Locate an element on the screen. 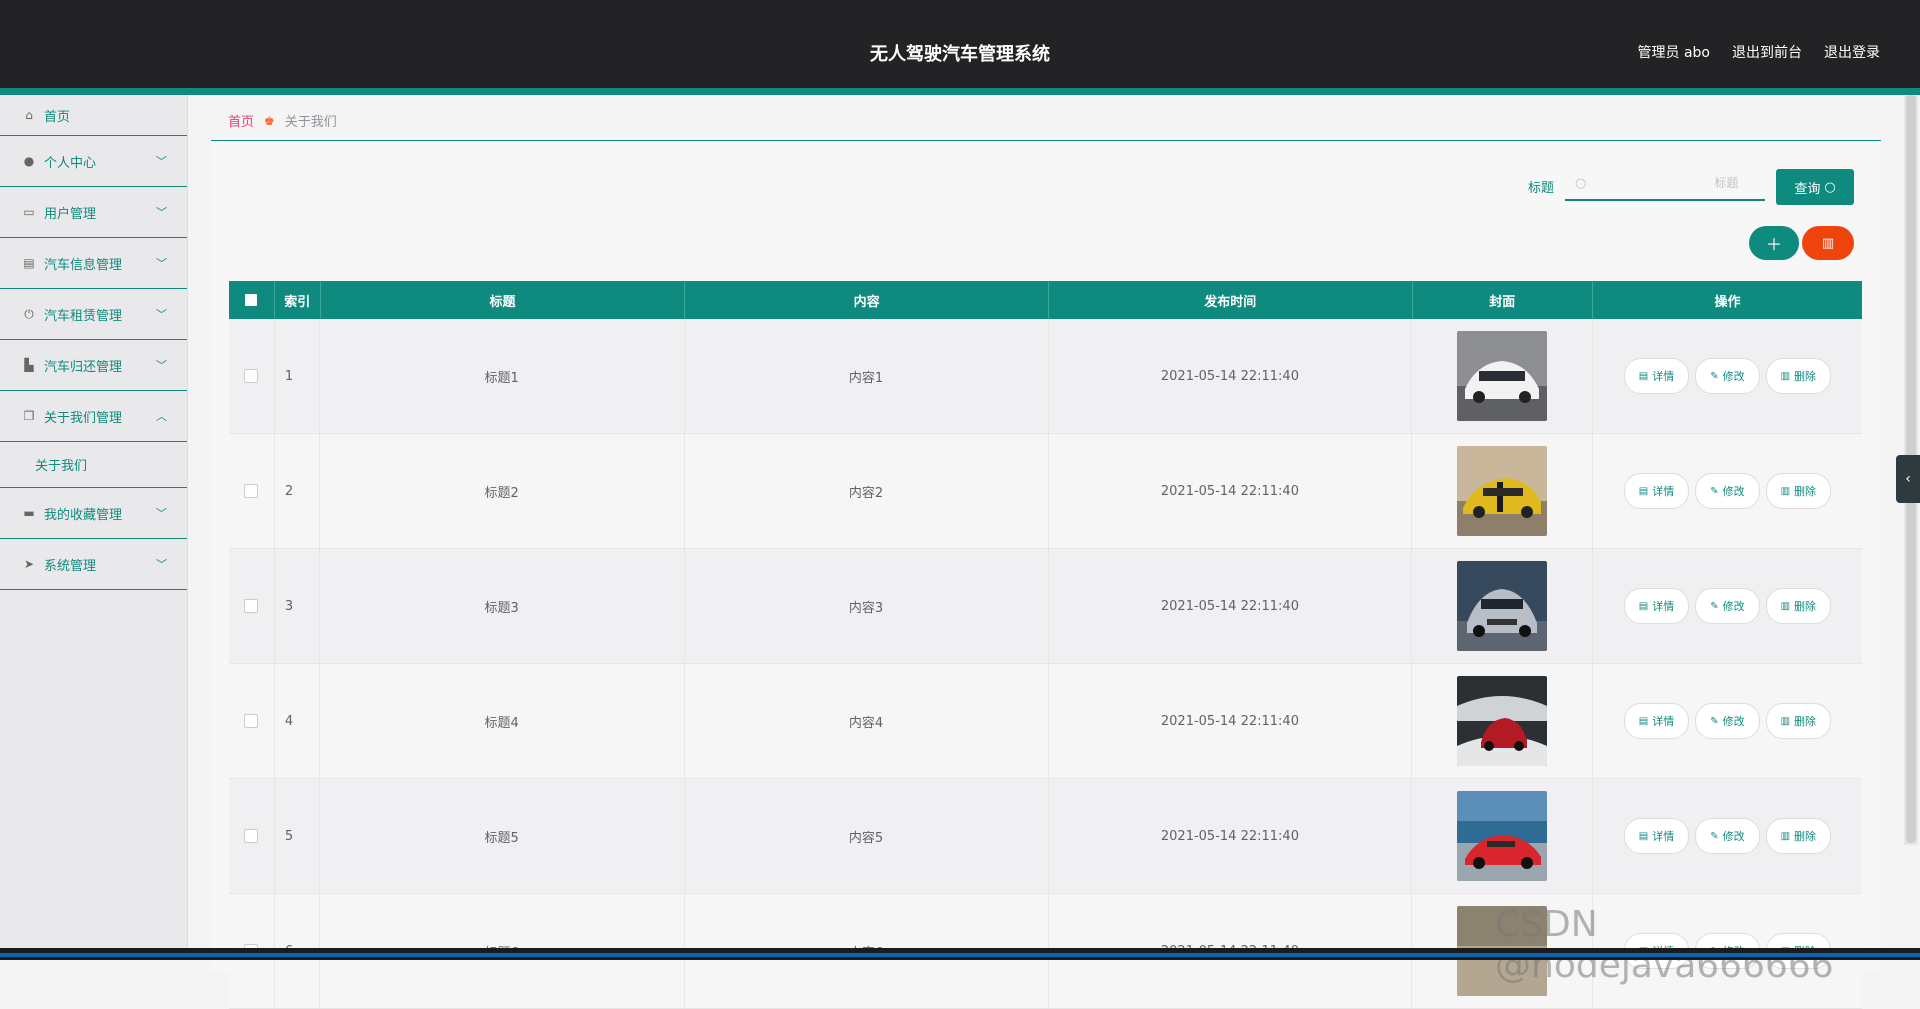 The height and width of the screenshot is (1009, 1920). row-index: 3 is located at coordinates (297, 606).